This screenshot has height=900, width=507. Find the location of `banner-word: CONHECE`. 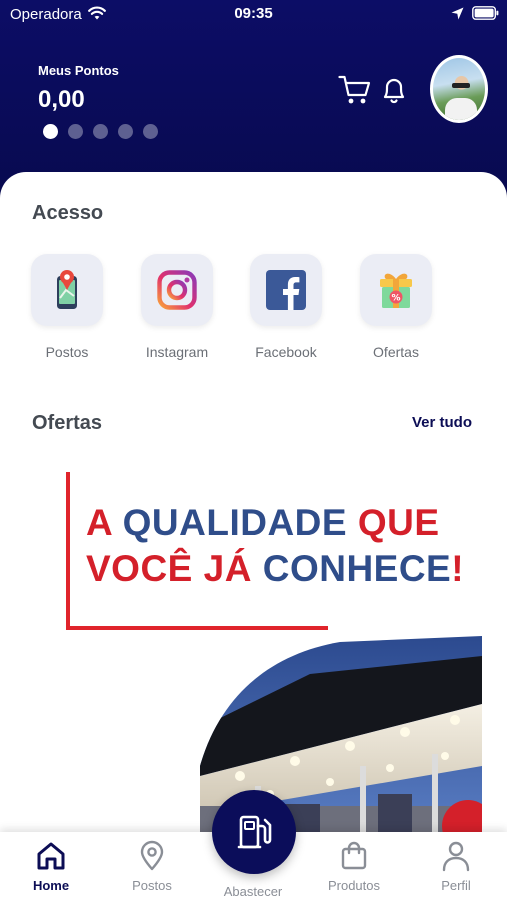

banner-word: CONHECE is located at coordinates (357, 568).